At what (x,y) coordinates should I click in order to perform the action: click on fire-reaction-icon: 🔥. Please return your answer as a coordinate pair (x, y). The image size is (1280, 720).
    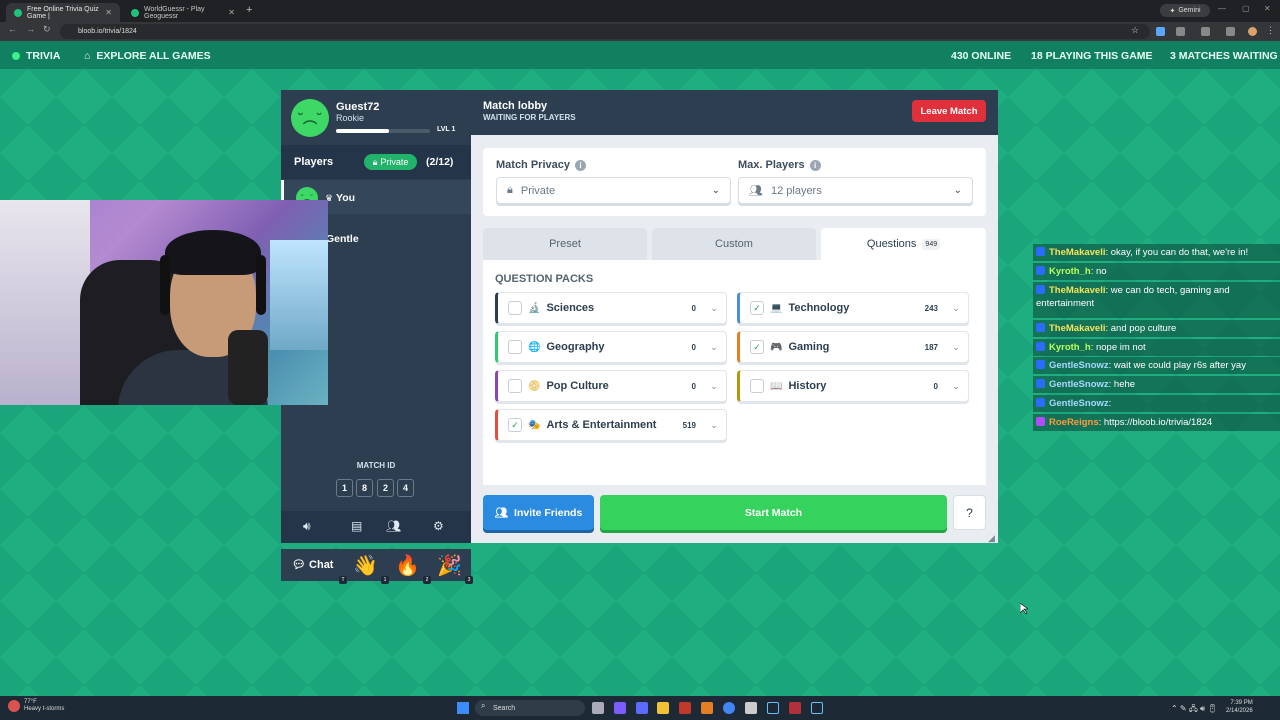
    Looking at the image, I should click on (407, 565).